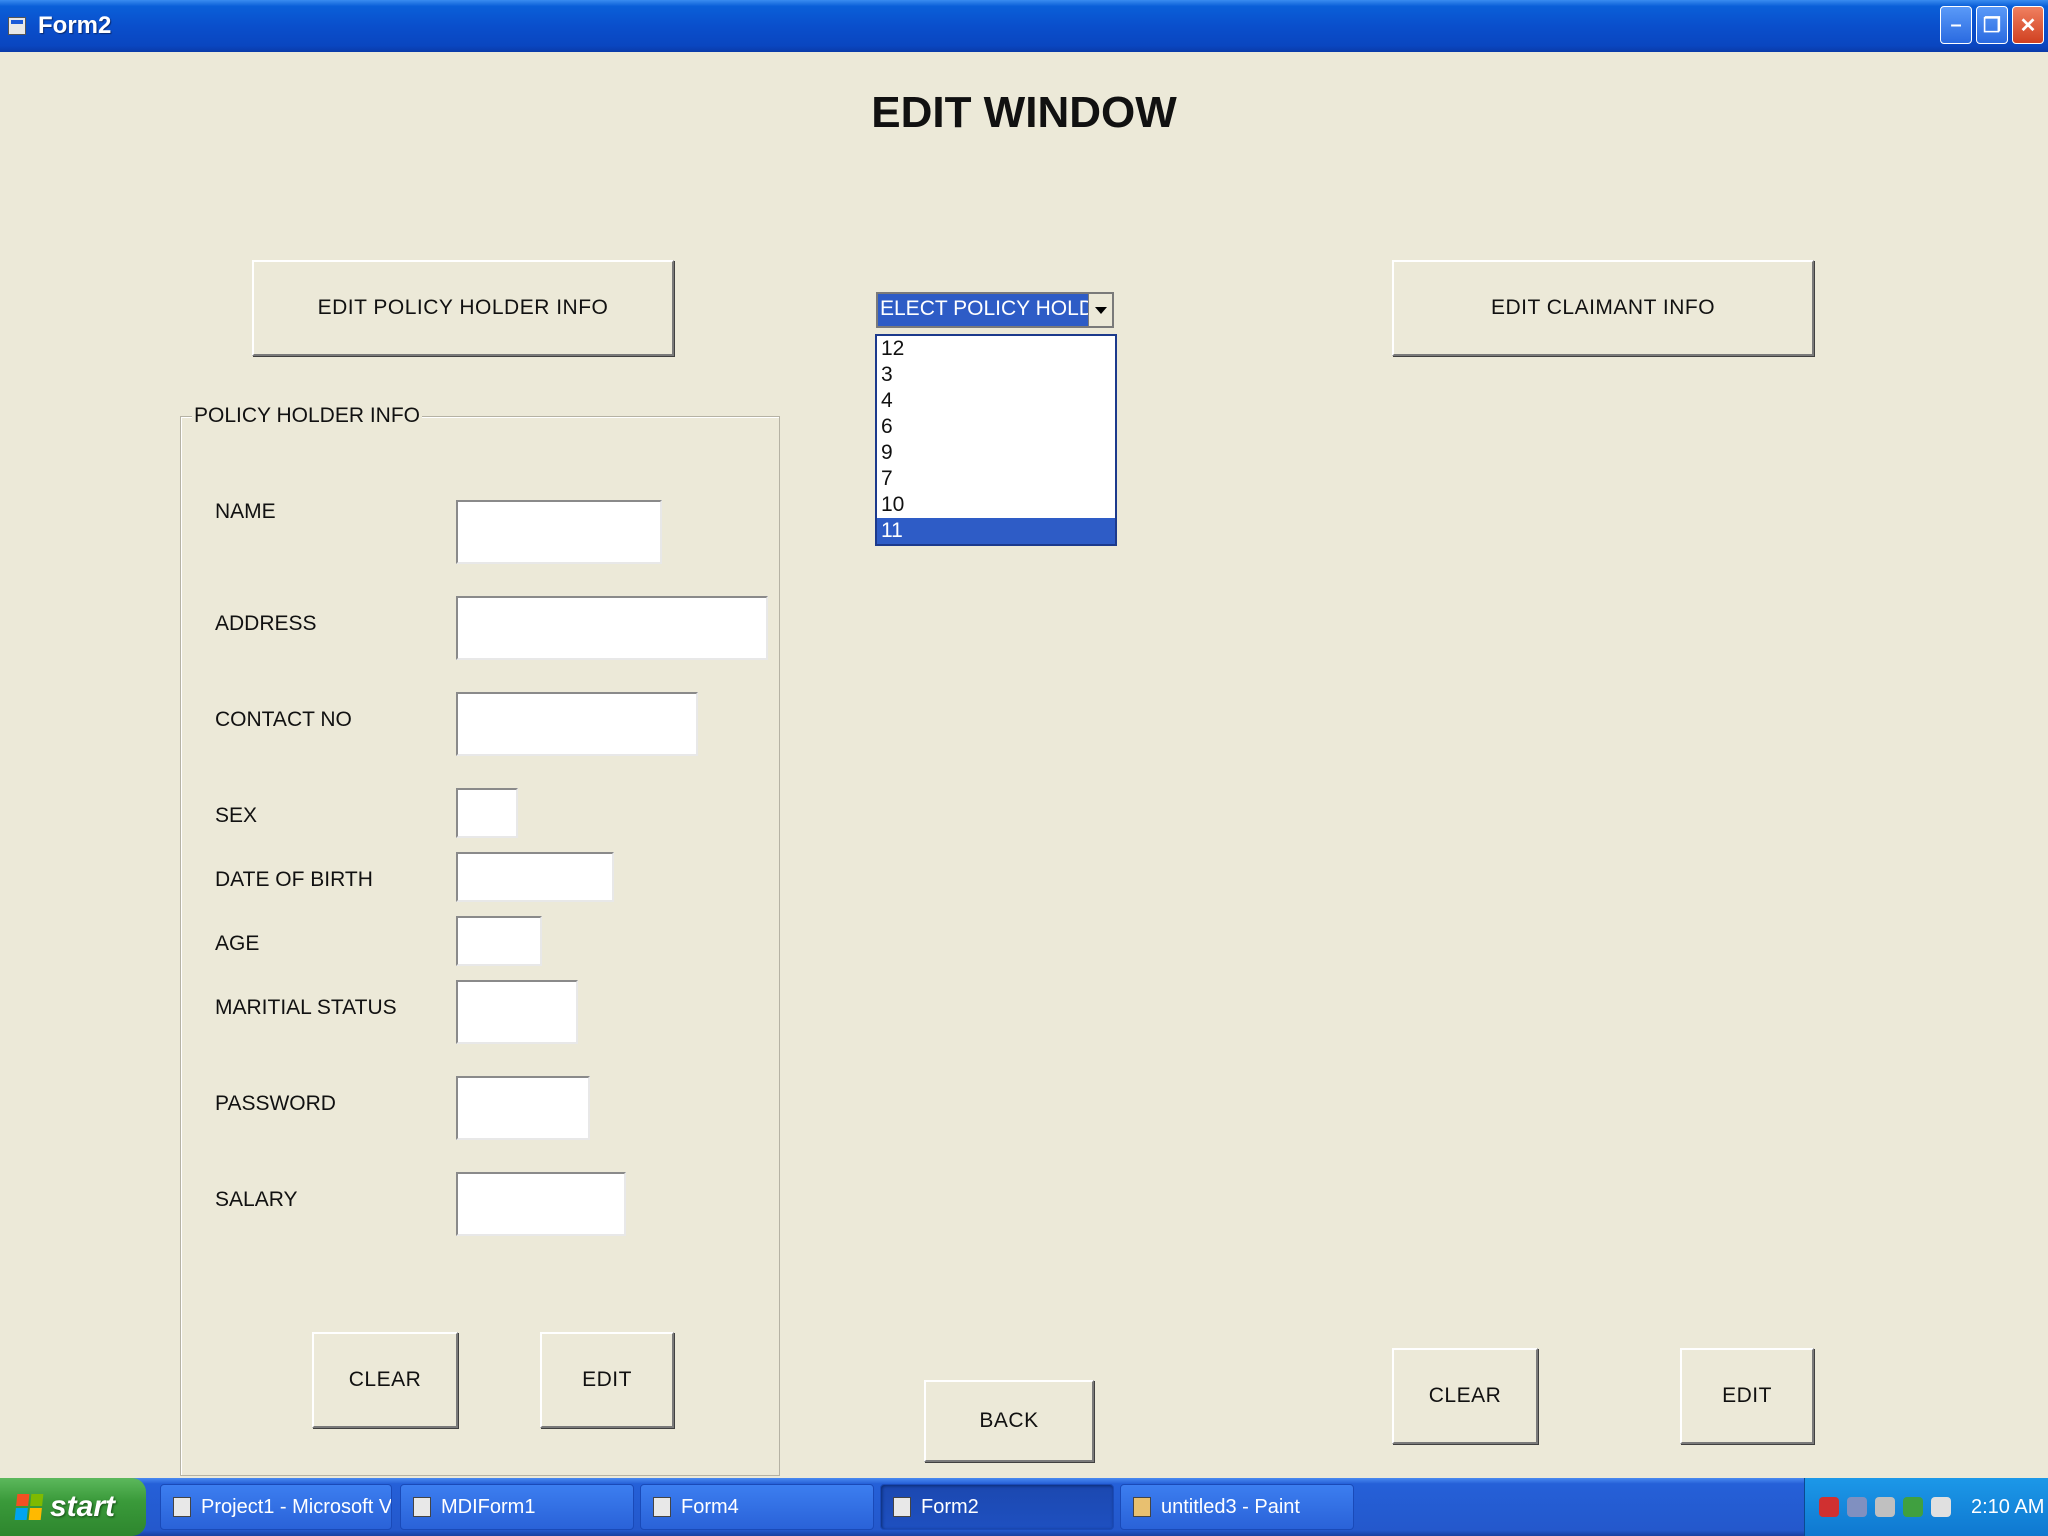 The height and width of the screenshot is (1536, 2048). Describe the element at coordinates (996, 375) in the screenshot. I see `list-item: 3` at that location.